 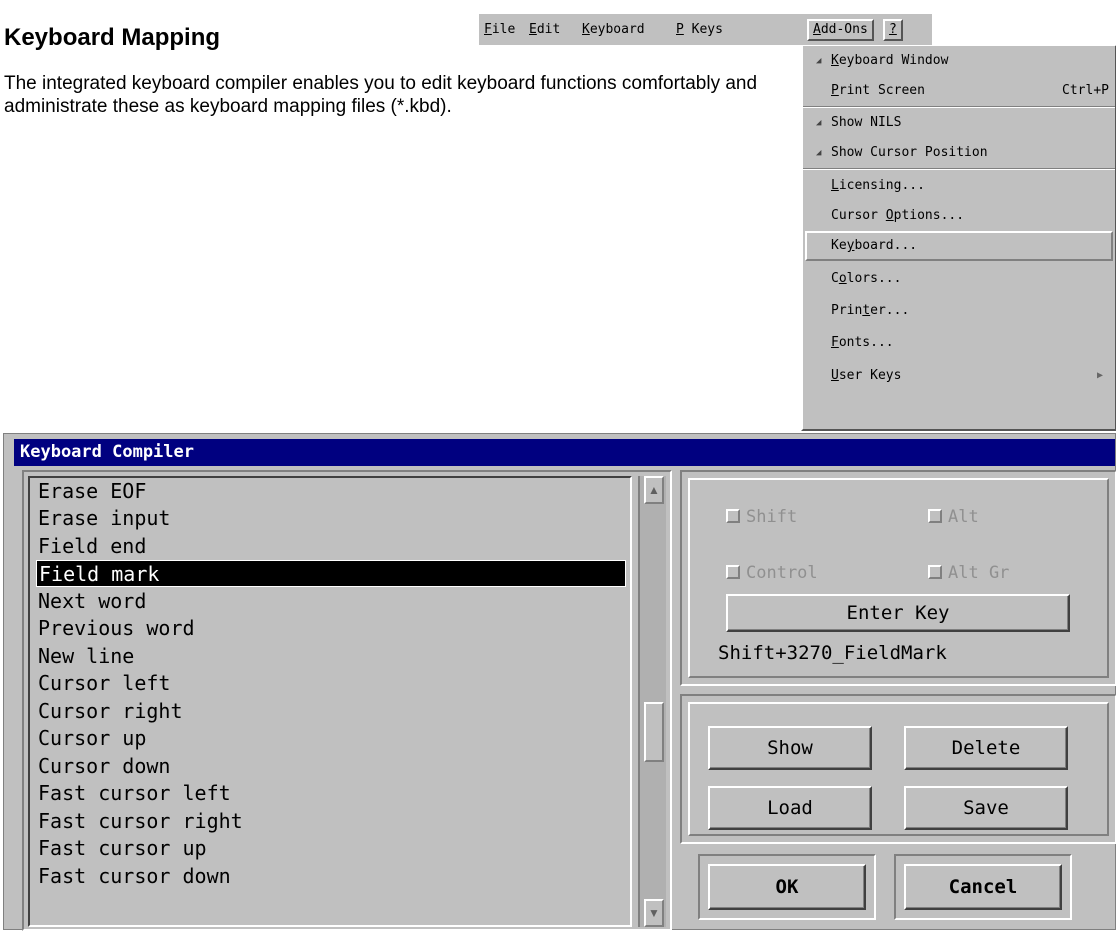 What do you see at coordinates (104, 683) in the screenshot?
I see `list-item: Cursor left` at bounding box center [104, 683].